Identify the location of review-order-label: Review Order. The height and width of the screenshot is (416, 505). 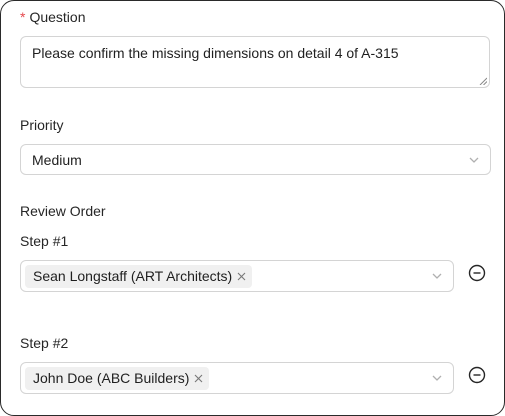
(63, 211).